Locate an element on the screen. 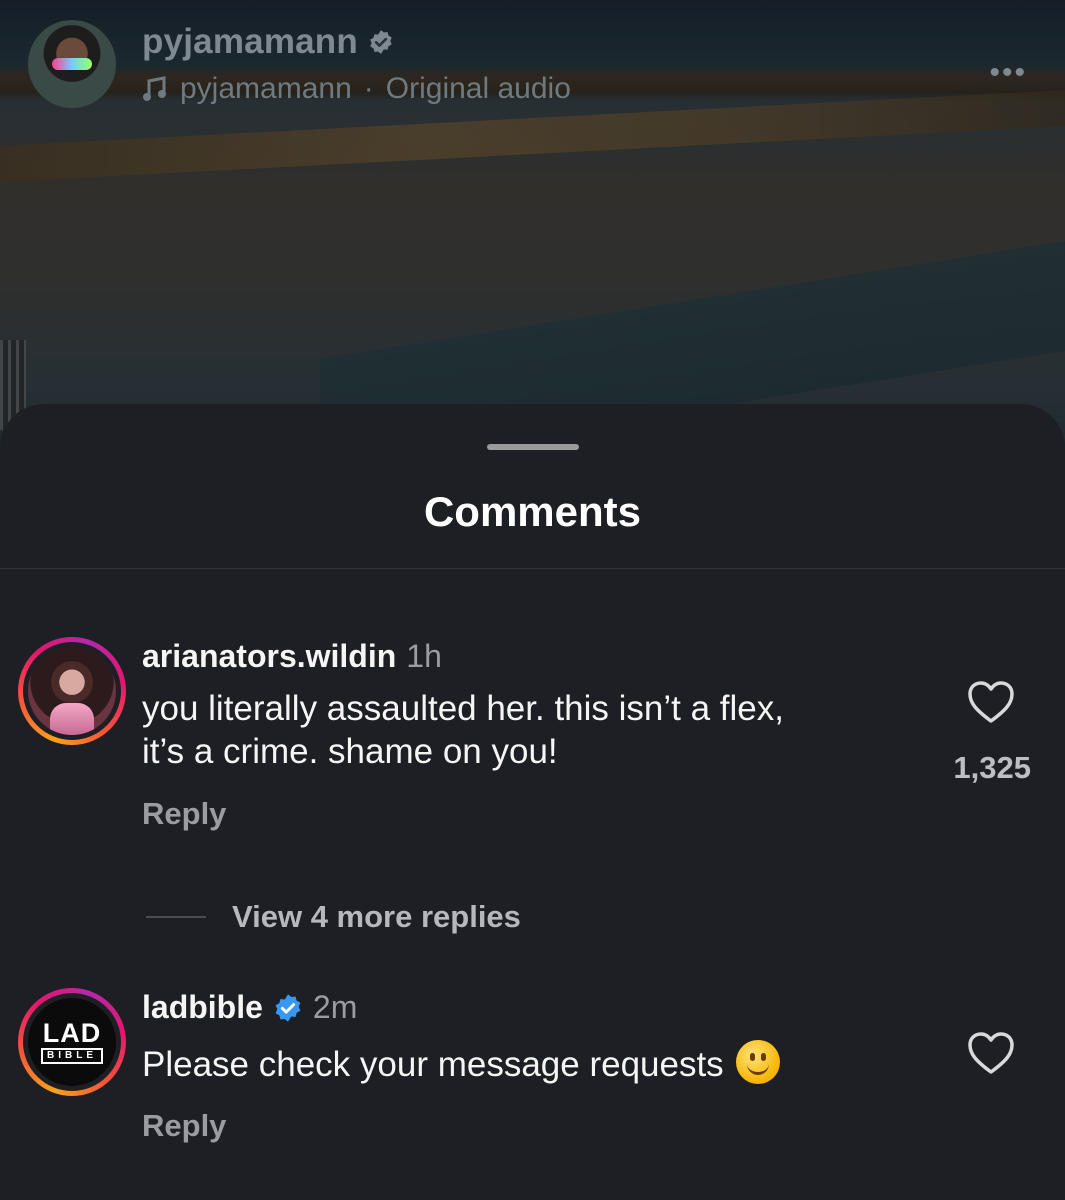  avatar-image is located at coordinates (72, 691).